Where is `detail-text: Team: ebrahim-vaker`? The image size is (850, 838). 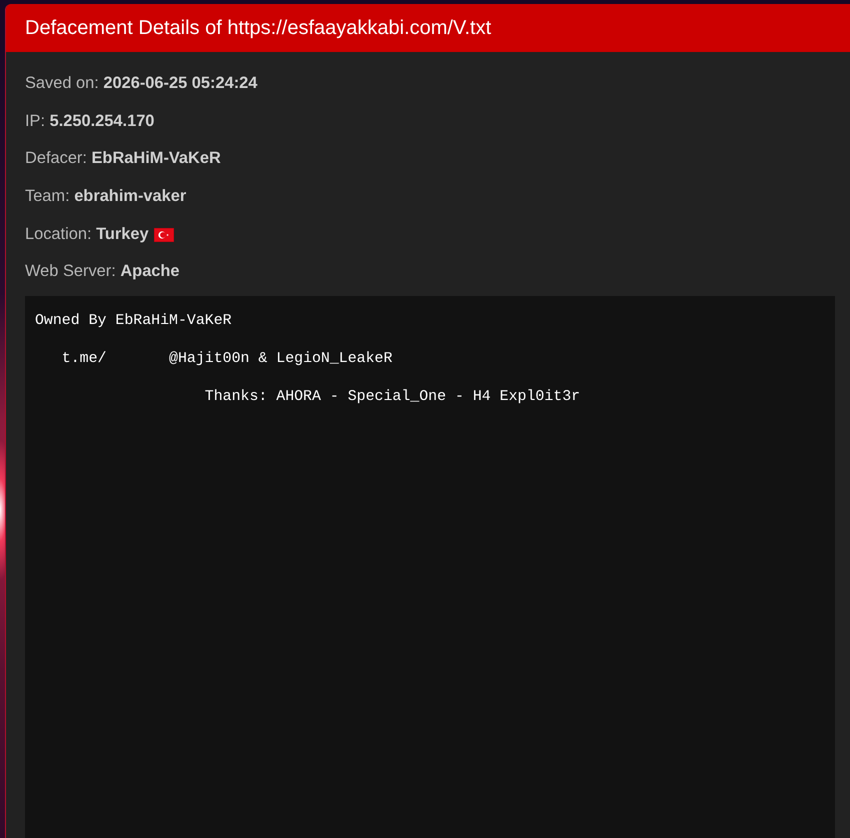
detail-text: Team: ebrahim-vaker is located at coordinates (105, 197).